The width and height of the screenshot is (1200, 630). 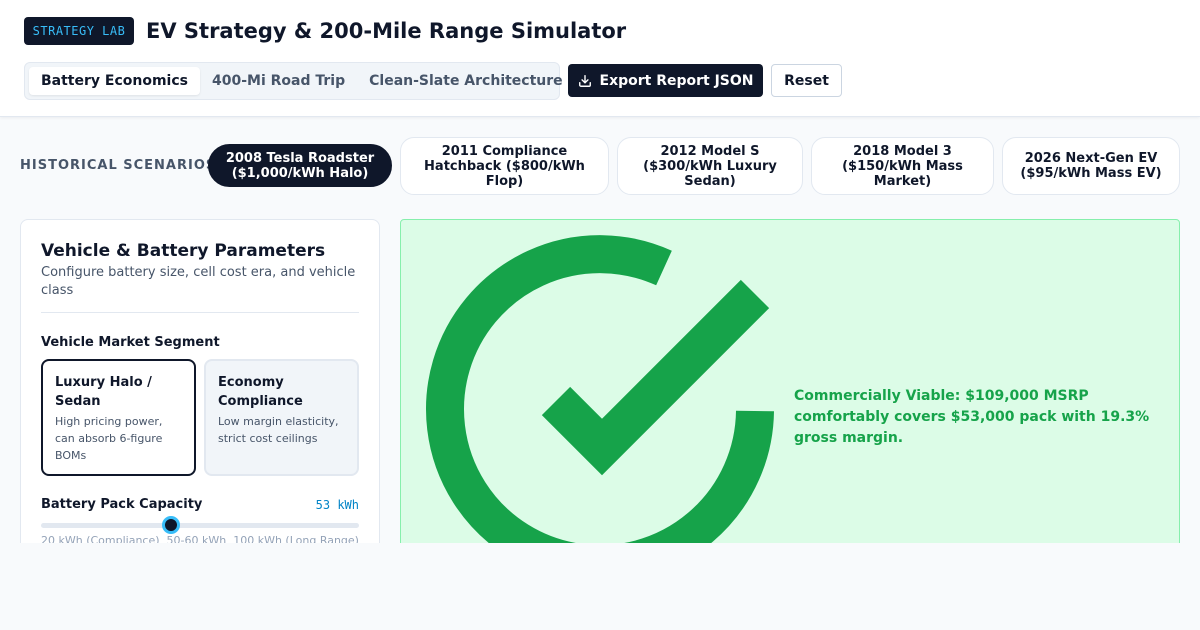 What do you see at coordinates (600, 389) in the screenshot?
I see `check-circle-icon` at bounding box center [600, 389].